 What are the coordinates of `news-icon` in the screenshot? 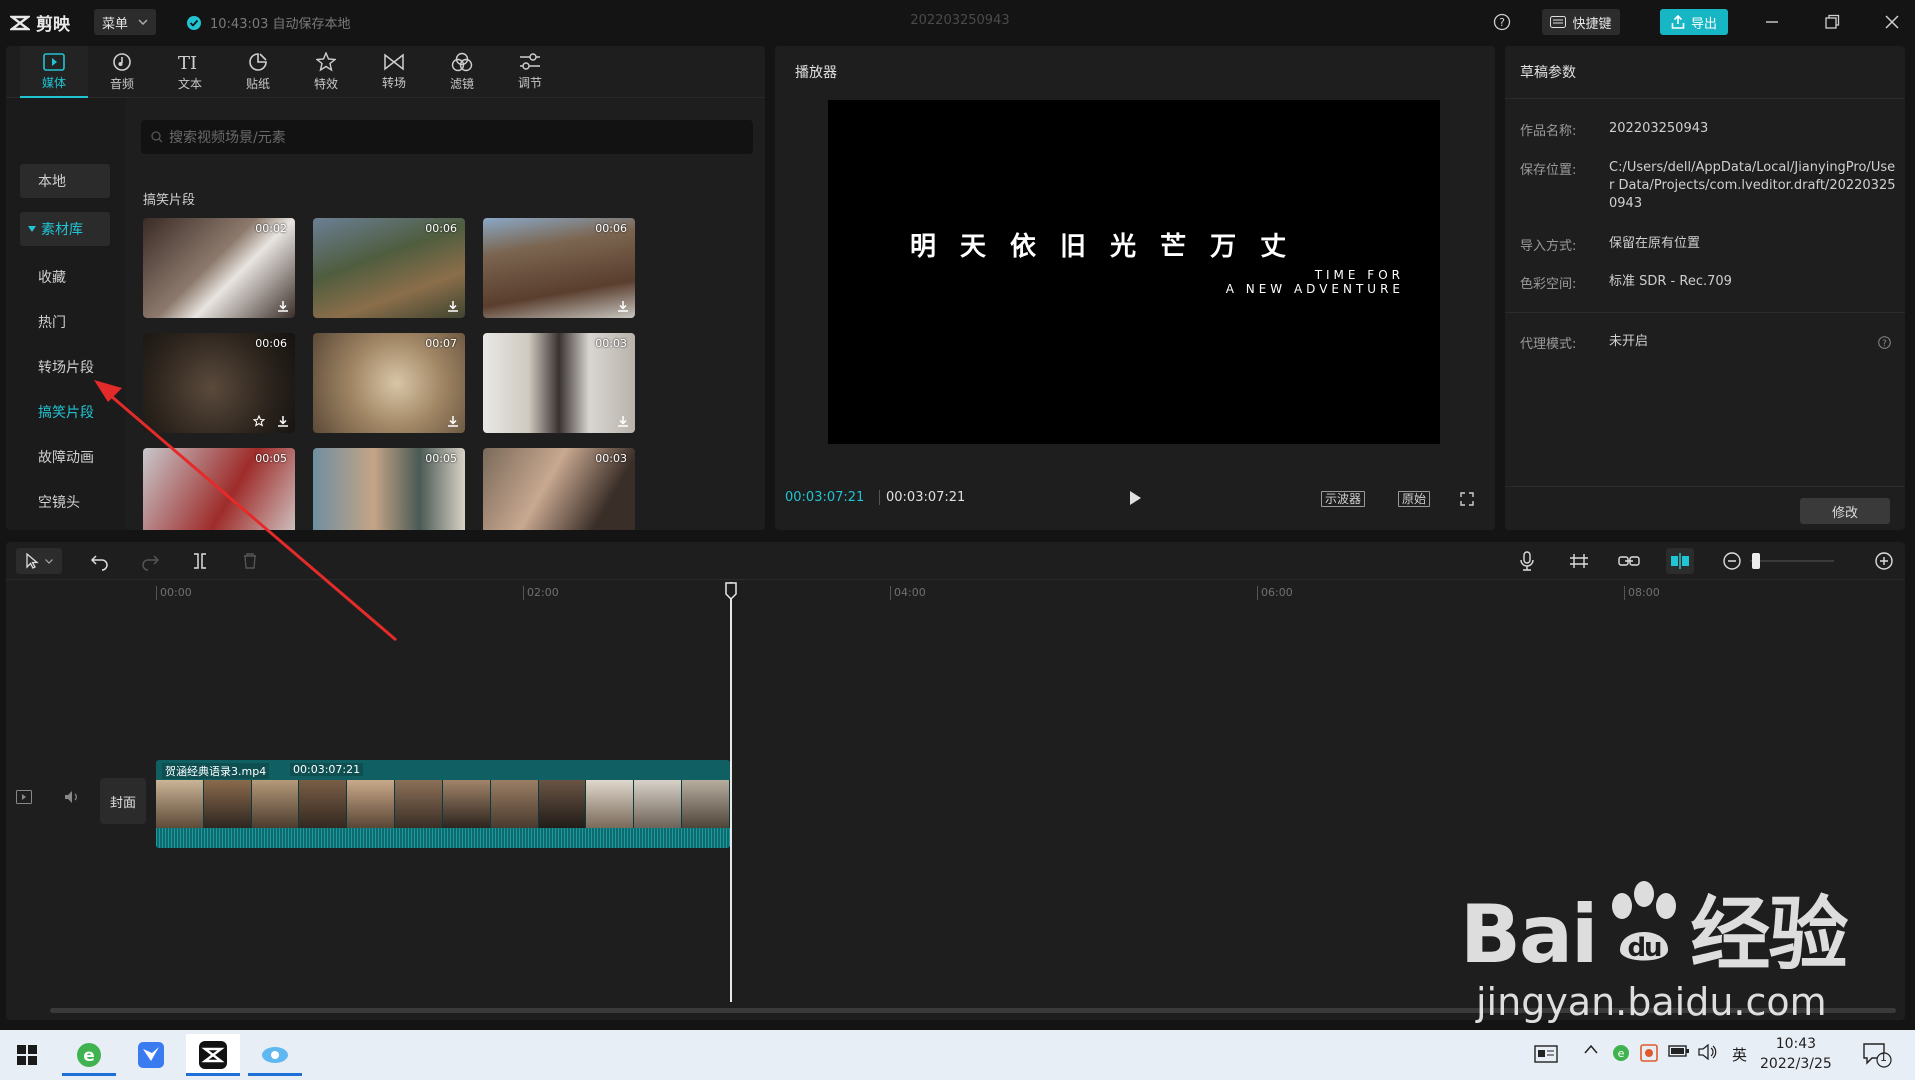 It's located at (1546, 1054).